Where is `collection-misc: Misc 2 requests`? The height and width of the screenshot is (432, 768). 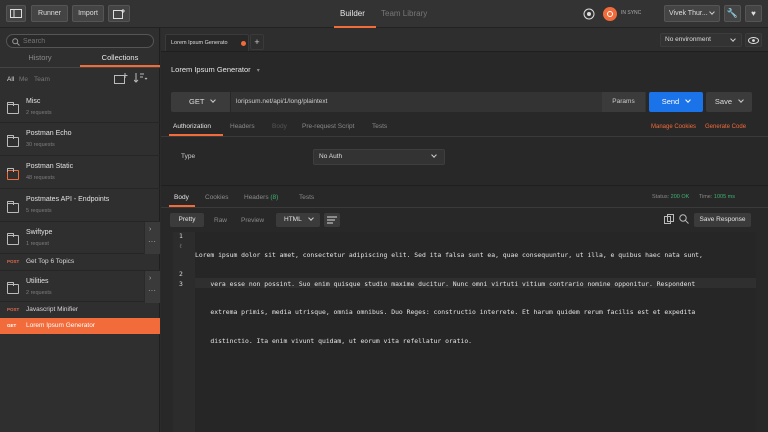 collection-misc: Misc 2 requests is located at coordinates (80, 107).